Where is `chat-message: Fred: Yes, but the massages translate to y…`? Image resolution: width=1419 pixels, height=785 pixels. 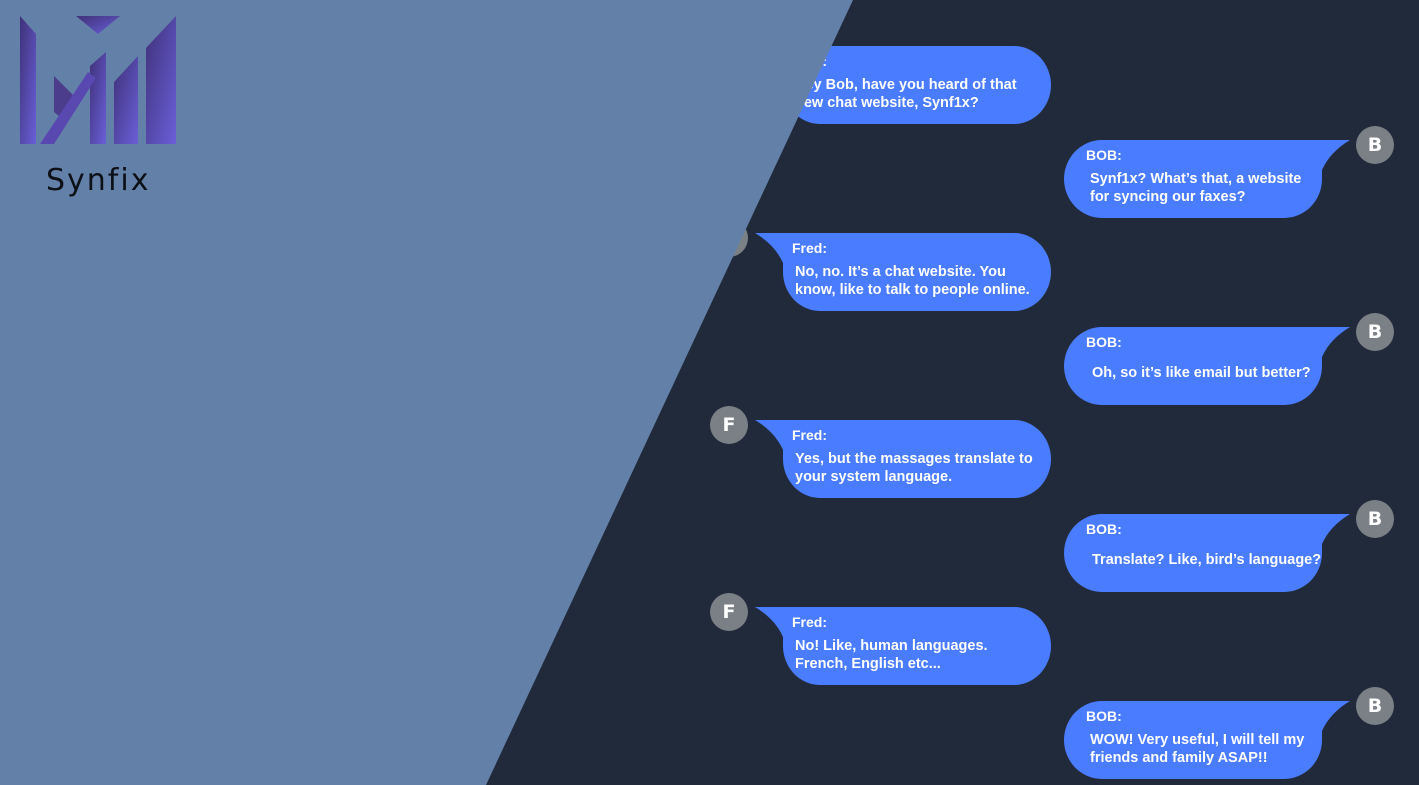
chat-message: Fred: Yes, but the massages translate to y… is located at coordinates (905, 460).